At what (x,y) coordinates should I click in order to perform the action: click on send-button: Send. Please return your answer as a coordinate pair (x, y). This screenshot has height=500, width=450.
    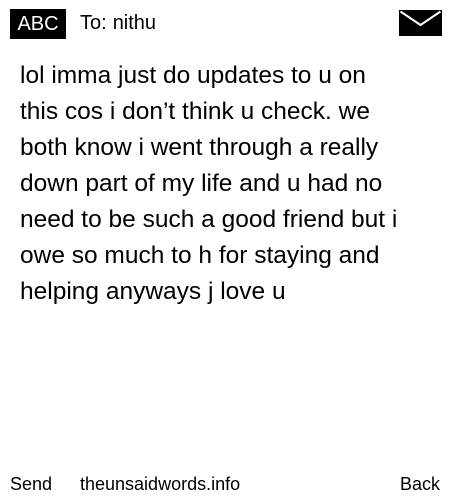
    Looking at the image, I should click on (31, 484).